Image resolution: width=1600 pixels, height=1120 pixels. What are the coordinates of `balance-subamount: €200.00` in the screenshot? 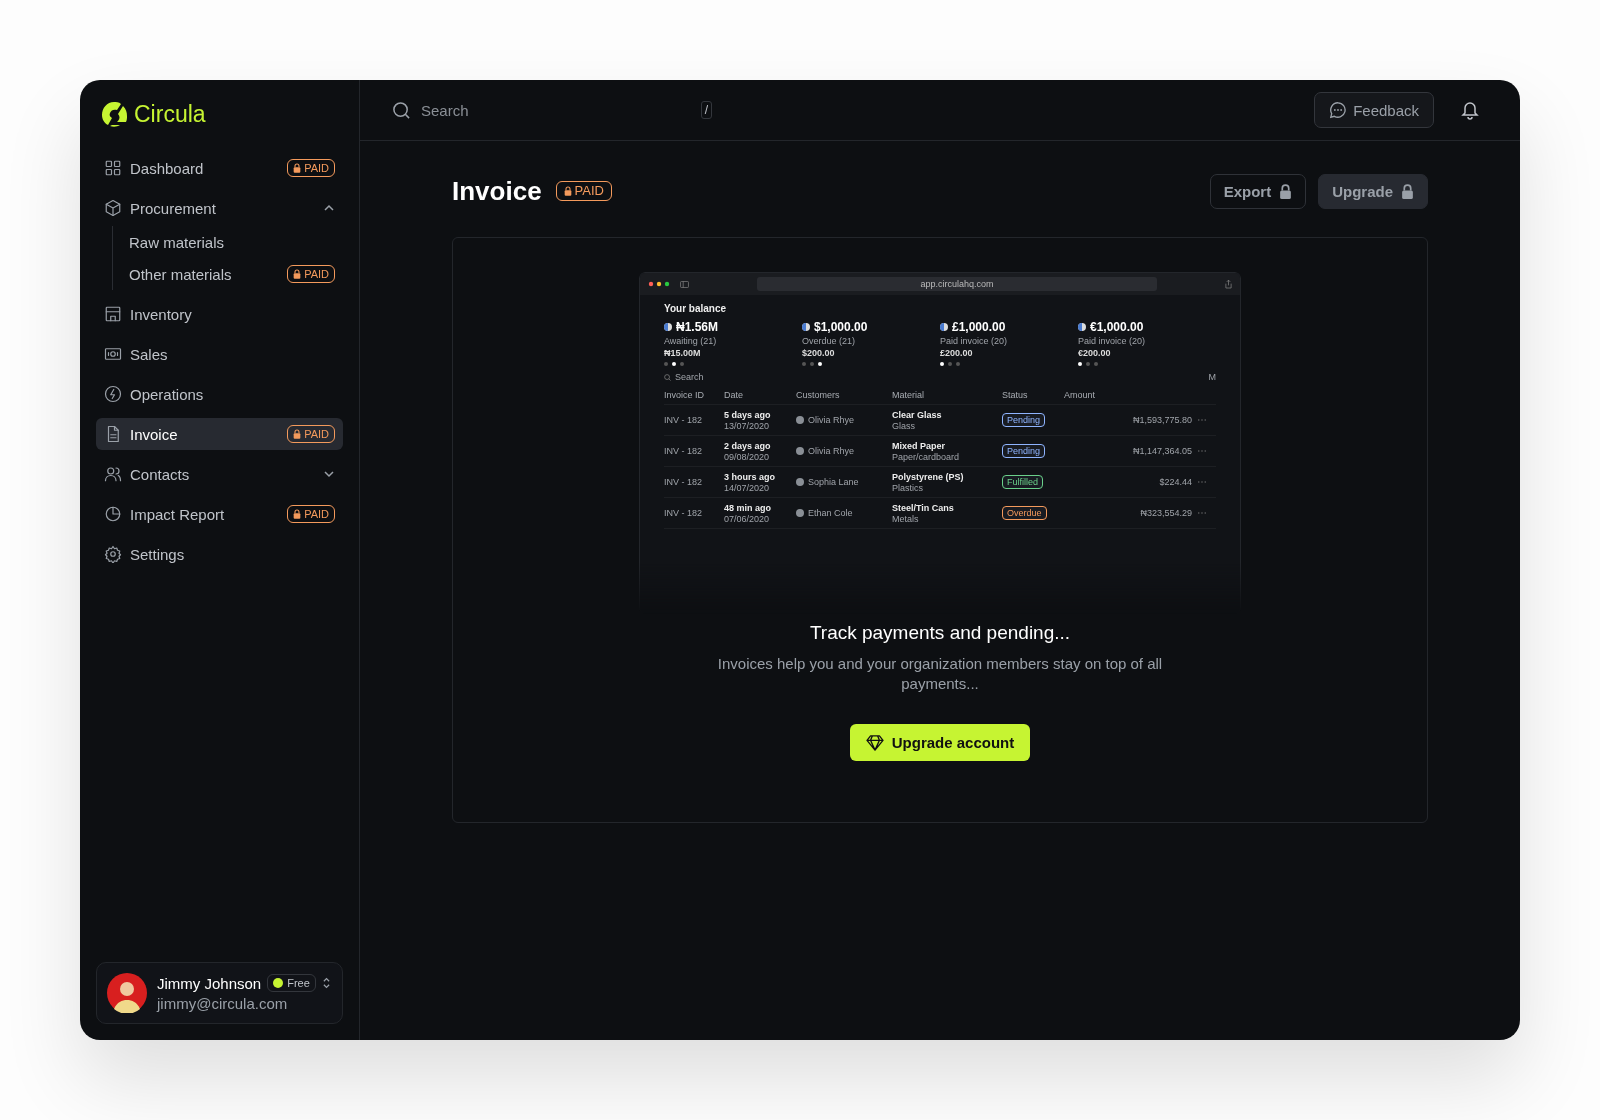 It's located at (1095, 353).